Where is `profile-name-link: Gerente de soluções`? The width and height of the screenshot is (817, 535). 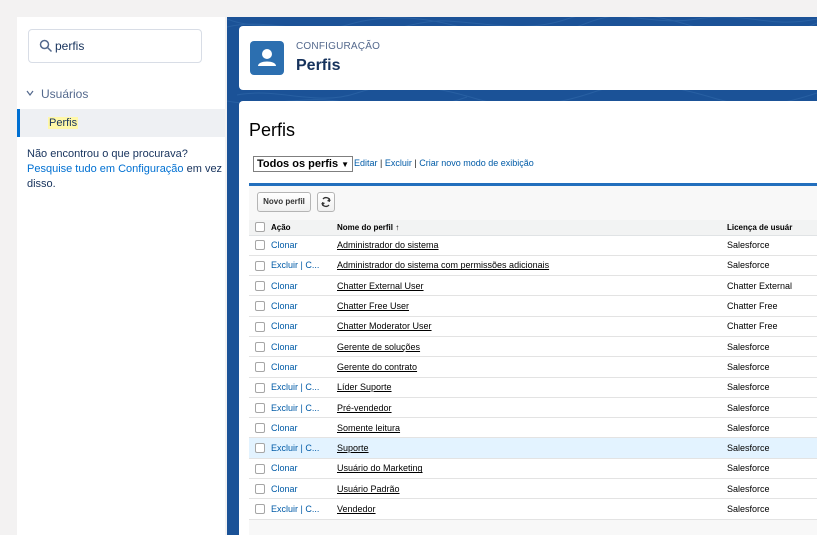
profile-name-link: Gerente de soluções is located at coordinates (378, 347).